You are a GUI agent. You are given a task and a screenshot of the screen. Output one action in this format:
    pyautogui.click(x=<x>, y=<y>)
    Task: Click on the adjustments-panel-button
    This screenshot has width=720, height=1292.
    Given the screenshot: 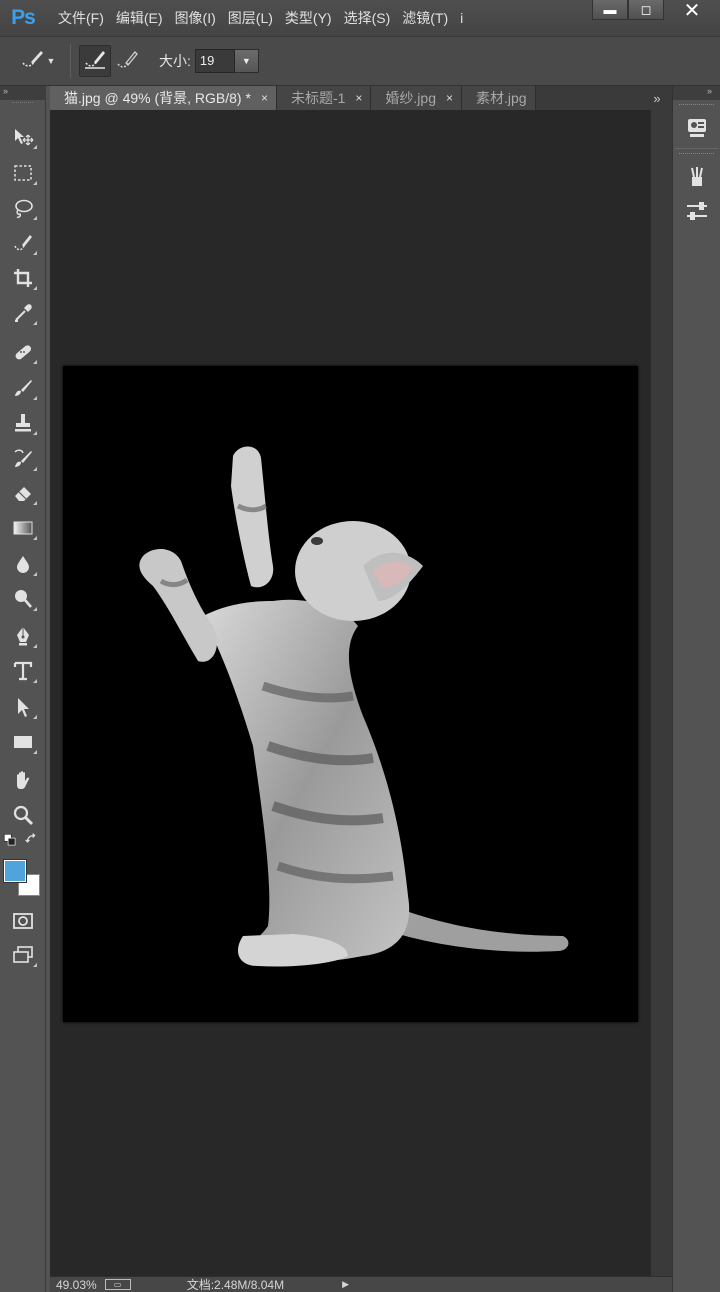 What is the action you would take?
    pyautogui.click(x=697, y=211)
    